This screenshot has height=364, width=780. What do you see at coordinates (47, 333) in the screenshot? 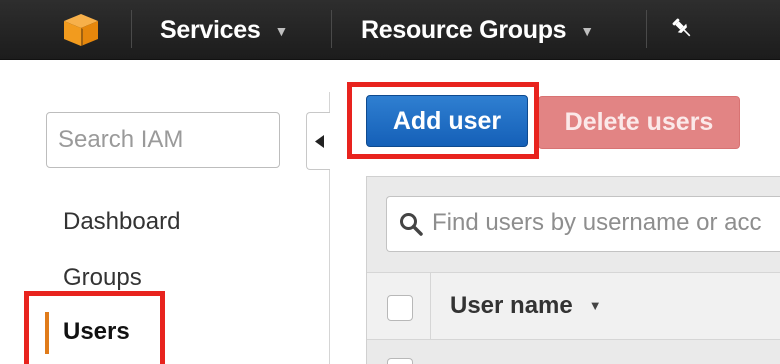
I see `active-item-indicator` at bounding box center [47, 333].